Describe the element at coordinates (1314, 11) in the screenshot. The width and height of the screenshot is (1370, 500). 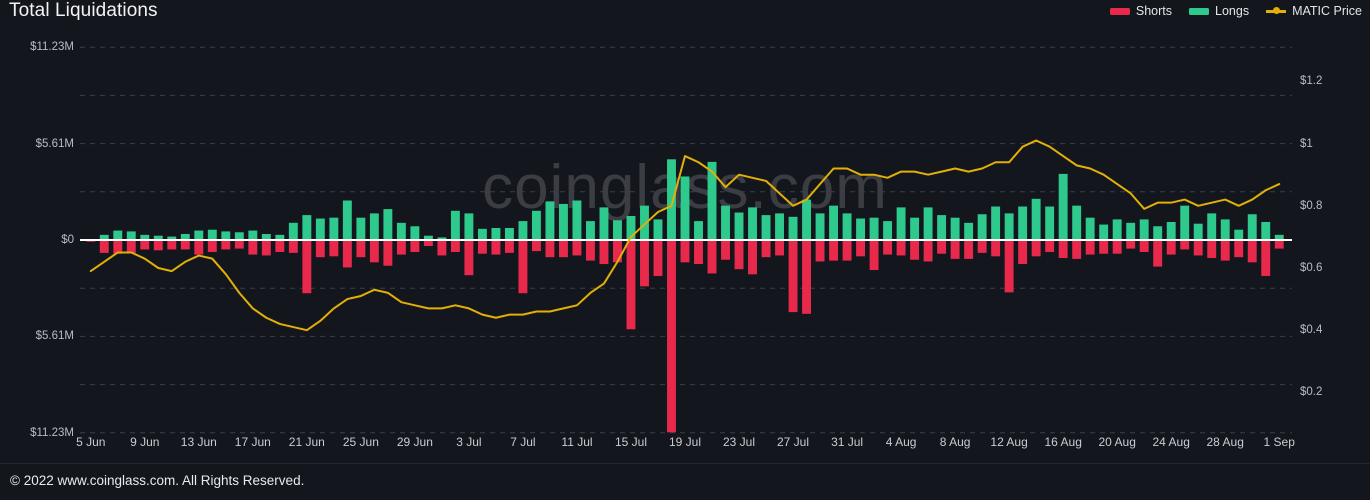
I see `legend-item-matic-price: MATIC Price` at that location.